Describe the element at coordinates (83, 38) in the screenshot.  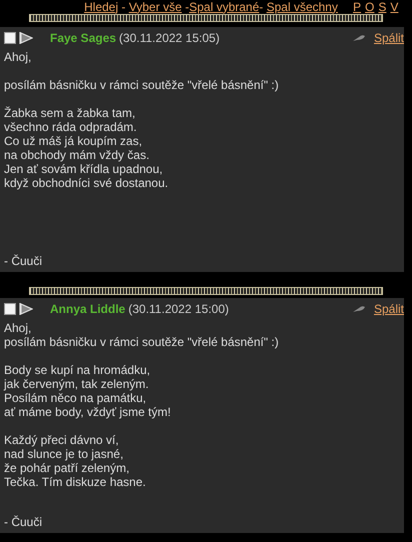
I see `author-name: Faye Sages` at that location.